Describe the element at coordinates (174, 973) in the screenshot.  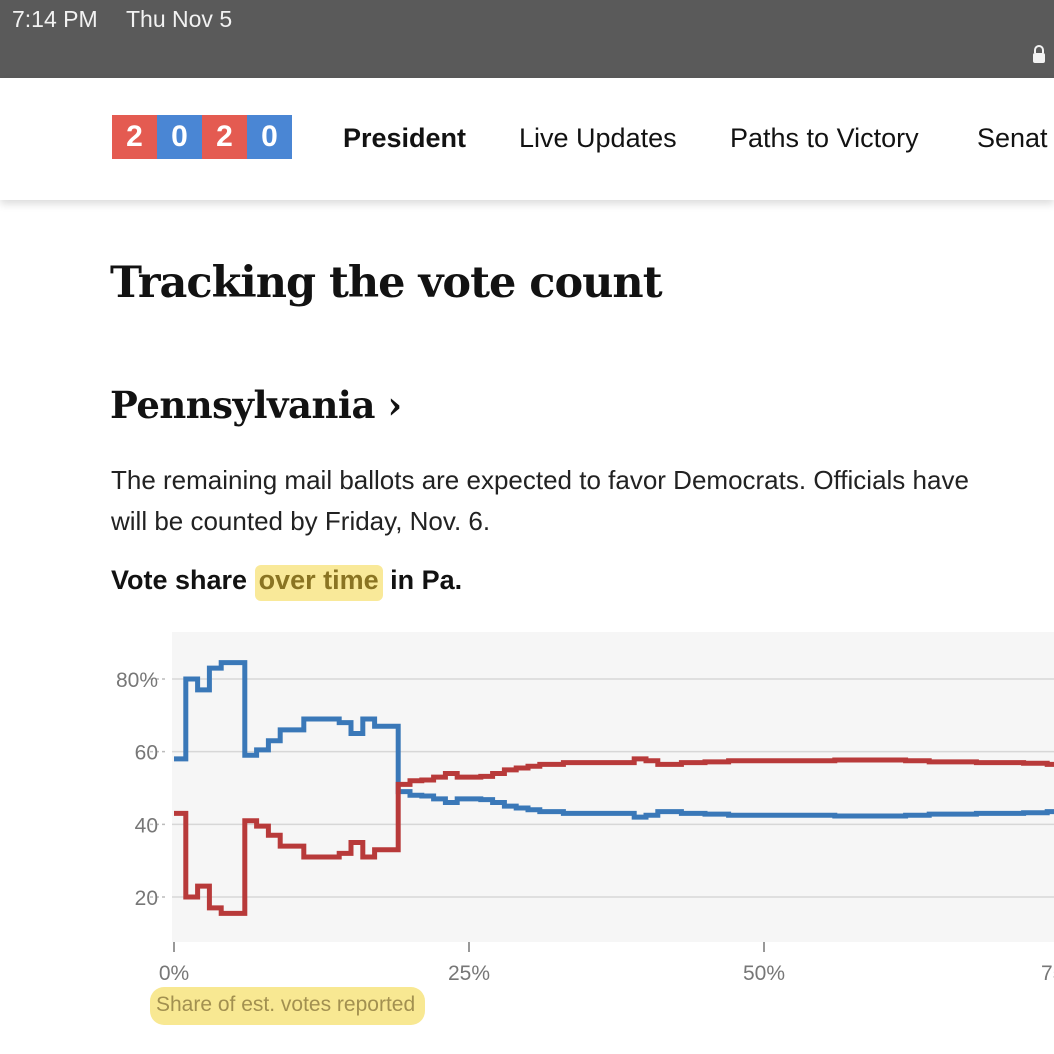
I see `x-tick-label: 0%` at that location.